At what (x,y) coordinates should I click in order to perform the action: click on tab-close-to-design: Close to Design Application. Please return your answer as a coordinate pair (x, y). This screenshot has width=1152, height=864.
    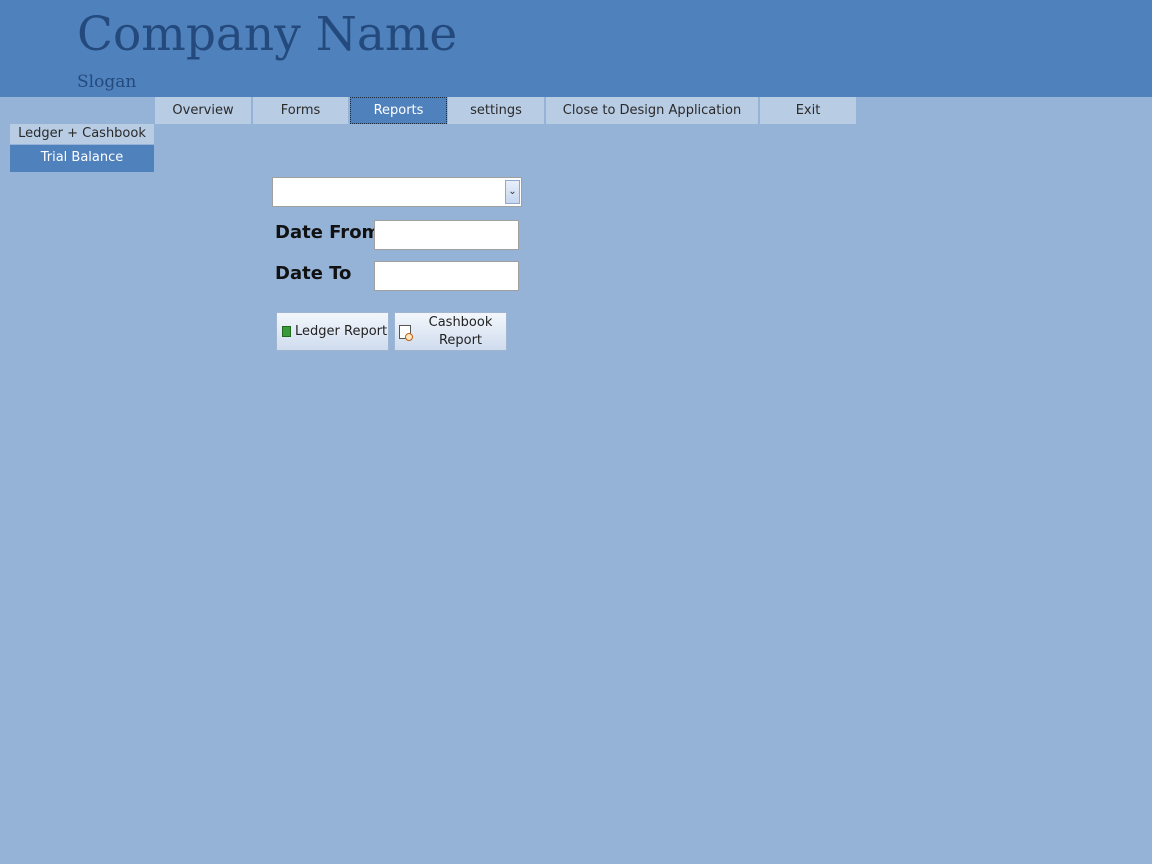
    Looking at the image, I should click on (652, 110).